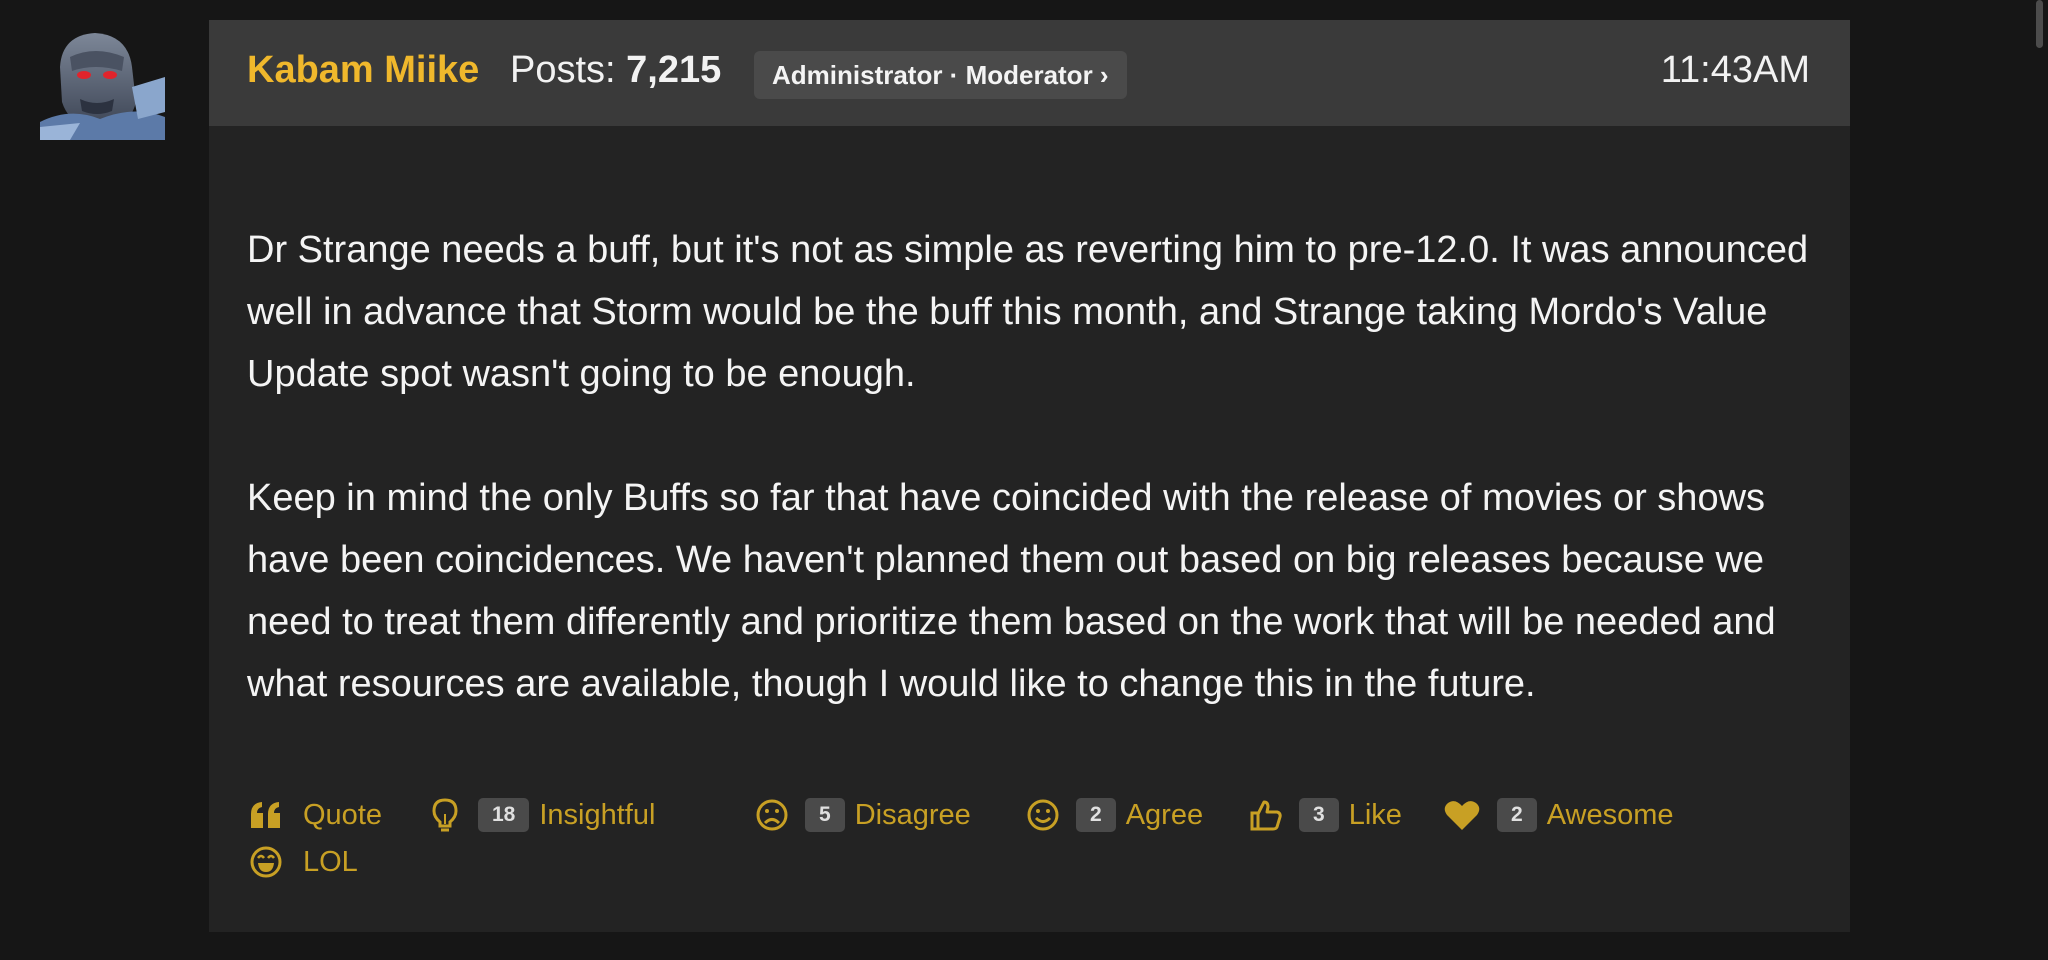 This screenshot has height=960, width=2048. What do you see at coordinates (597, 814) in the screenshot?
I see `insightful-label: Insightful` at bounding box center [597, 814].